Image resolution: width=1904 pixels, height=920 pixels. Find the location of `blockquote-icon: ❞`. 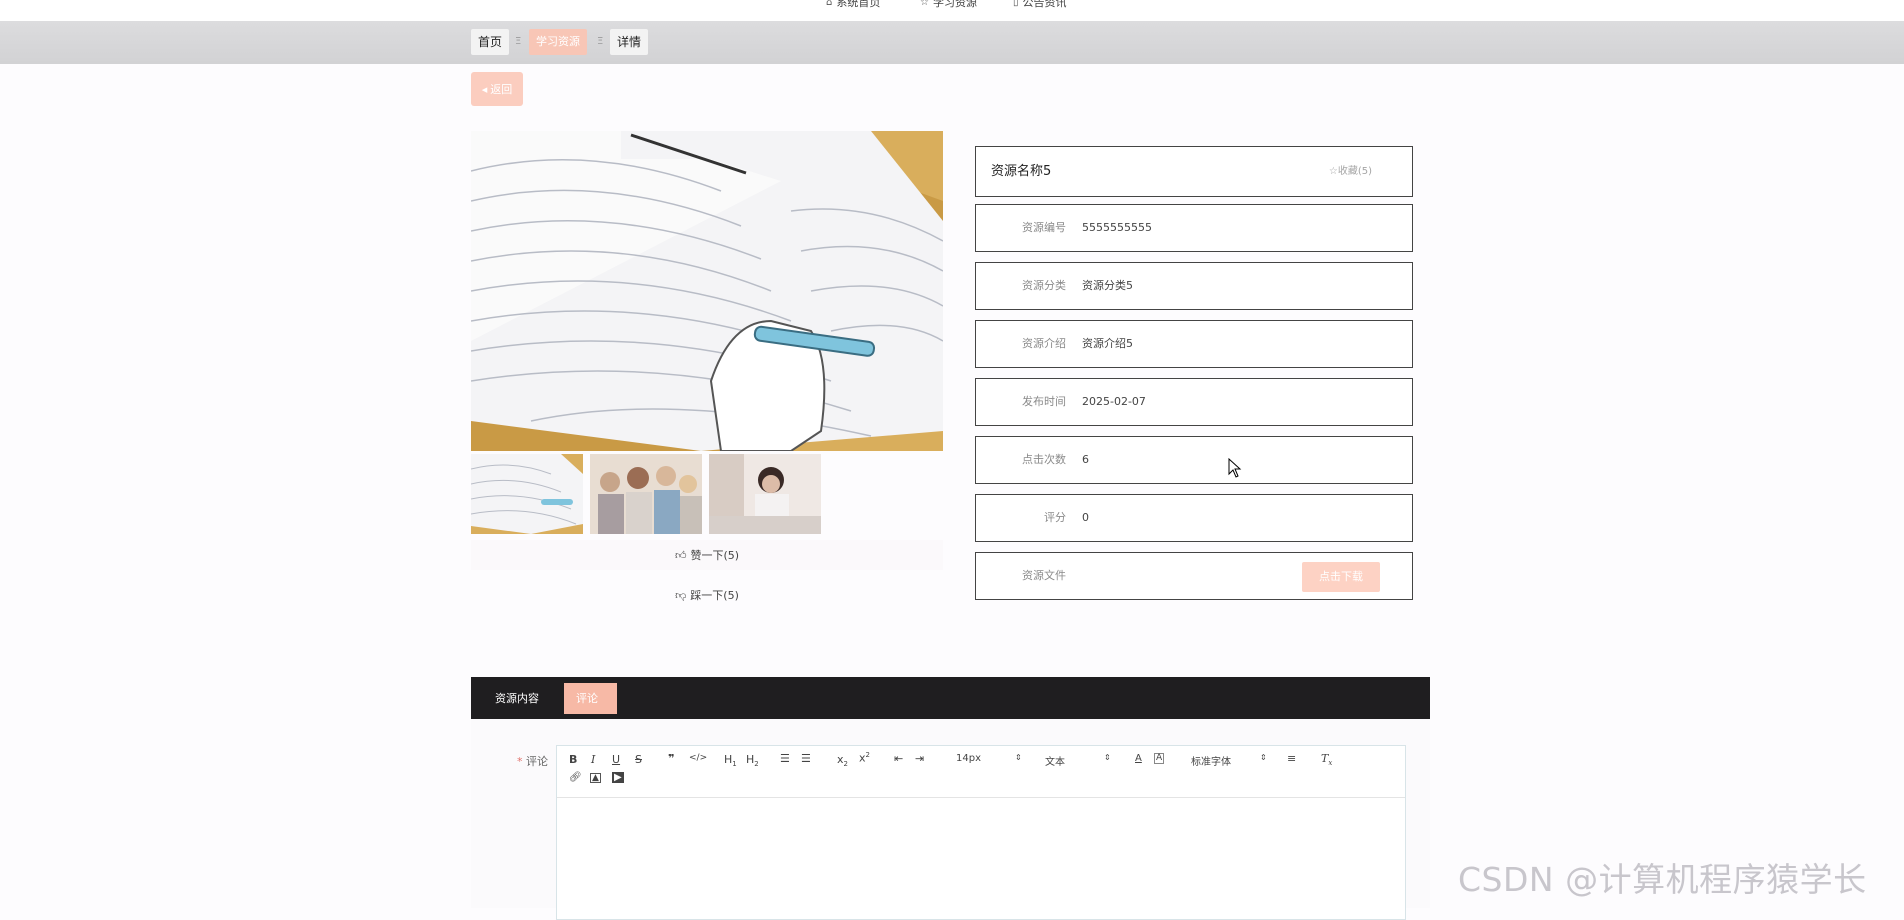

blockquote-icon: ❞ is located at coordinates (671, 758).